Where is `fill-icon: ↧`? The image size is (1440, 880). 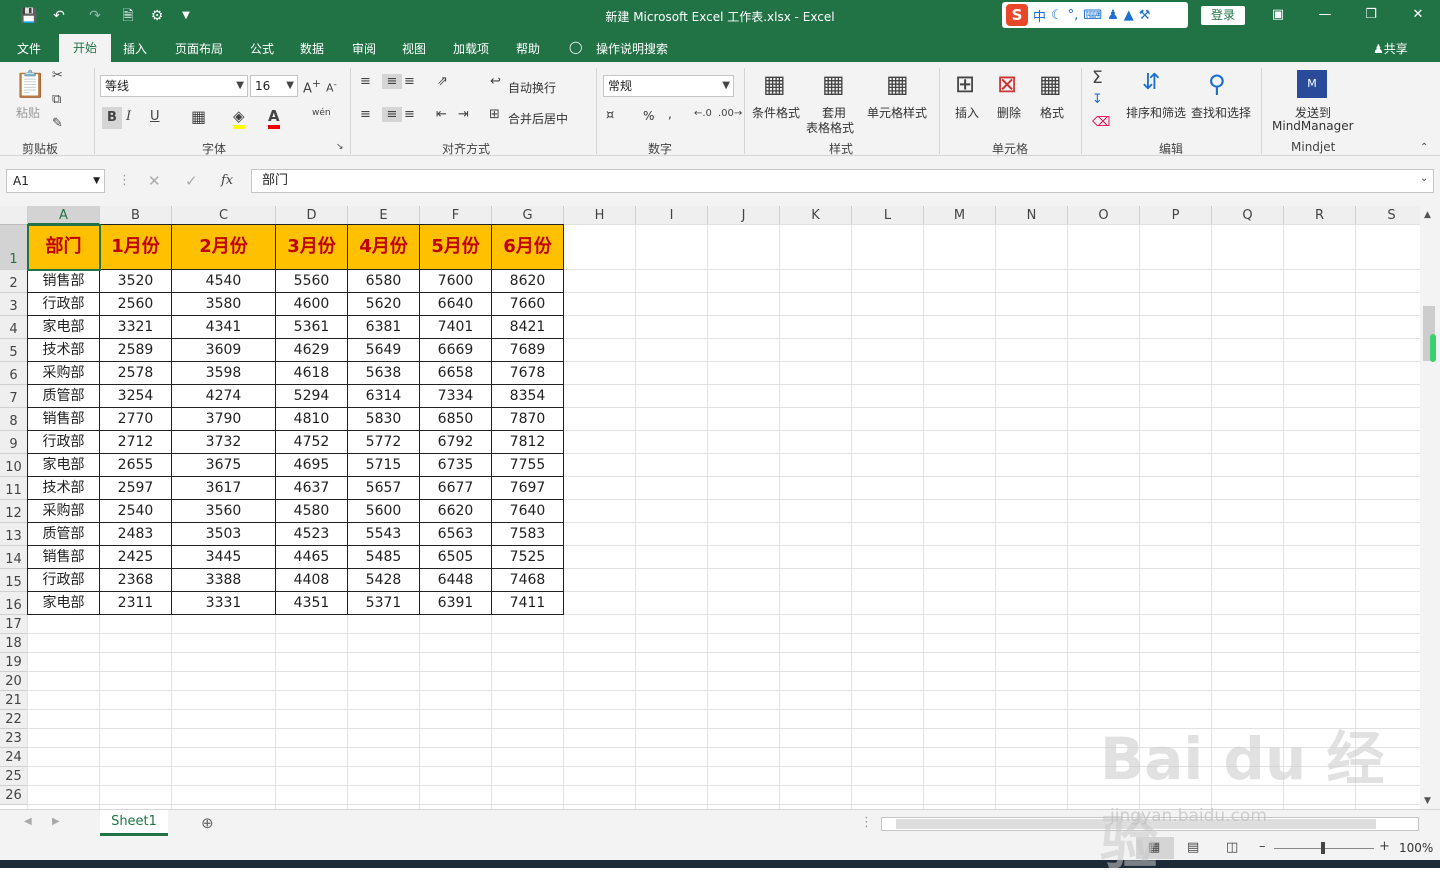 fill-icon: ↧ is located at coordinates (1097, 99).